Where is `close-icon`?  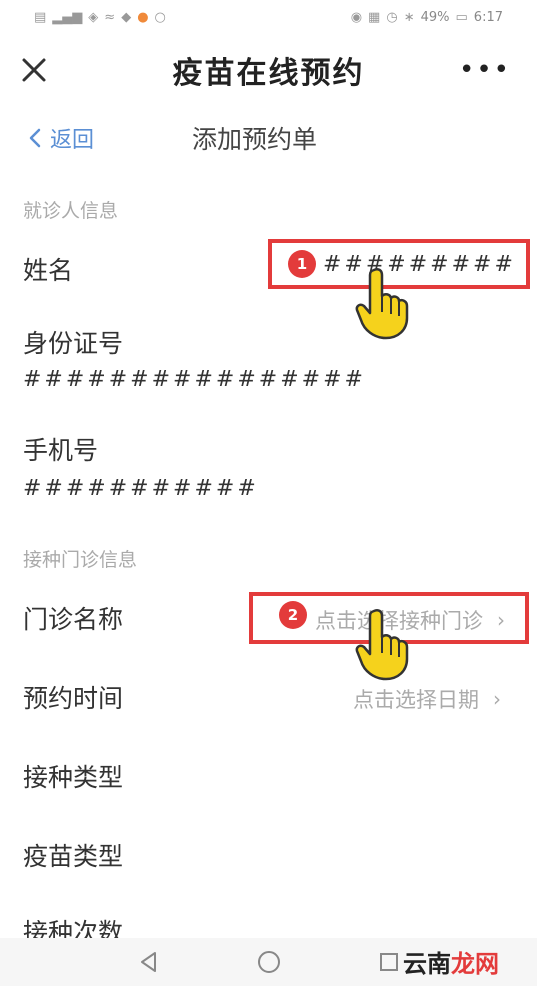
close-icon is located at coordinates (34, 70).